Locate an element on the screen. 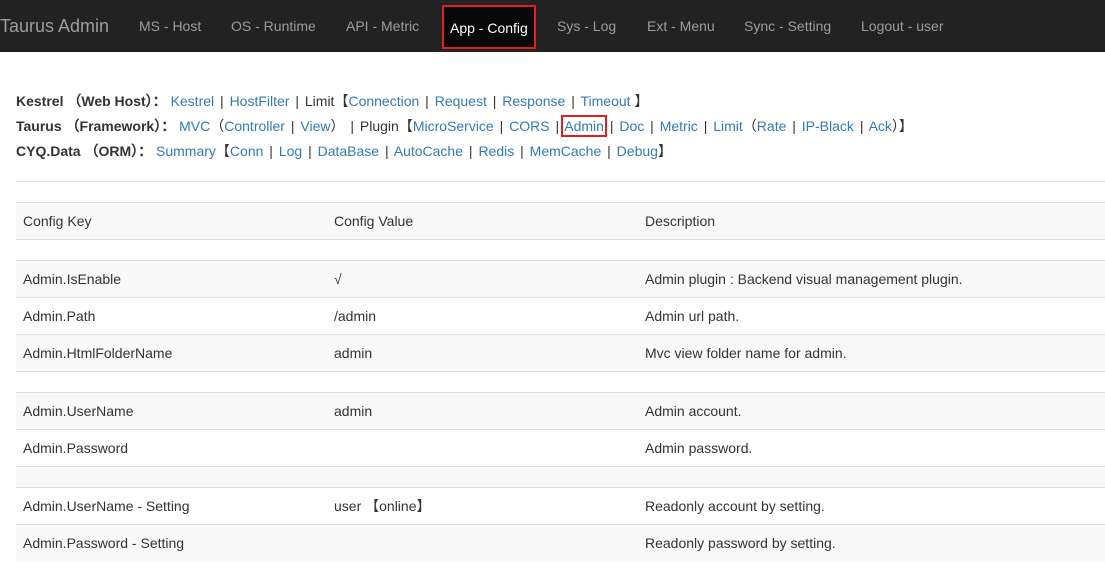  config-key: Admin.HtmlFolderName is located at coordinates (171, 353).